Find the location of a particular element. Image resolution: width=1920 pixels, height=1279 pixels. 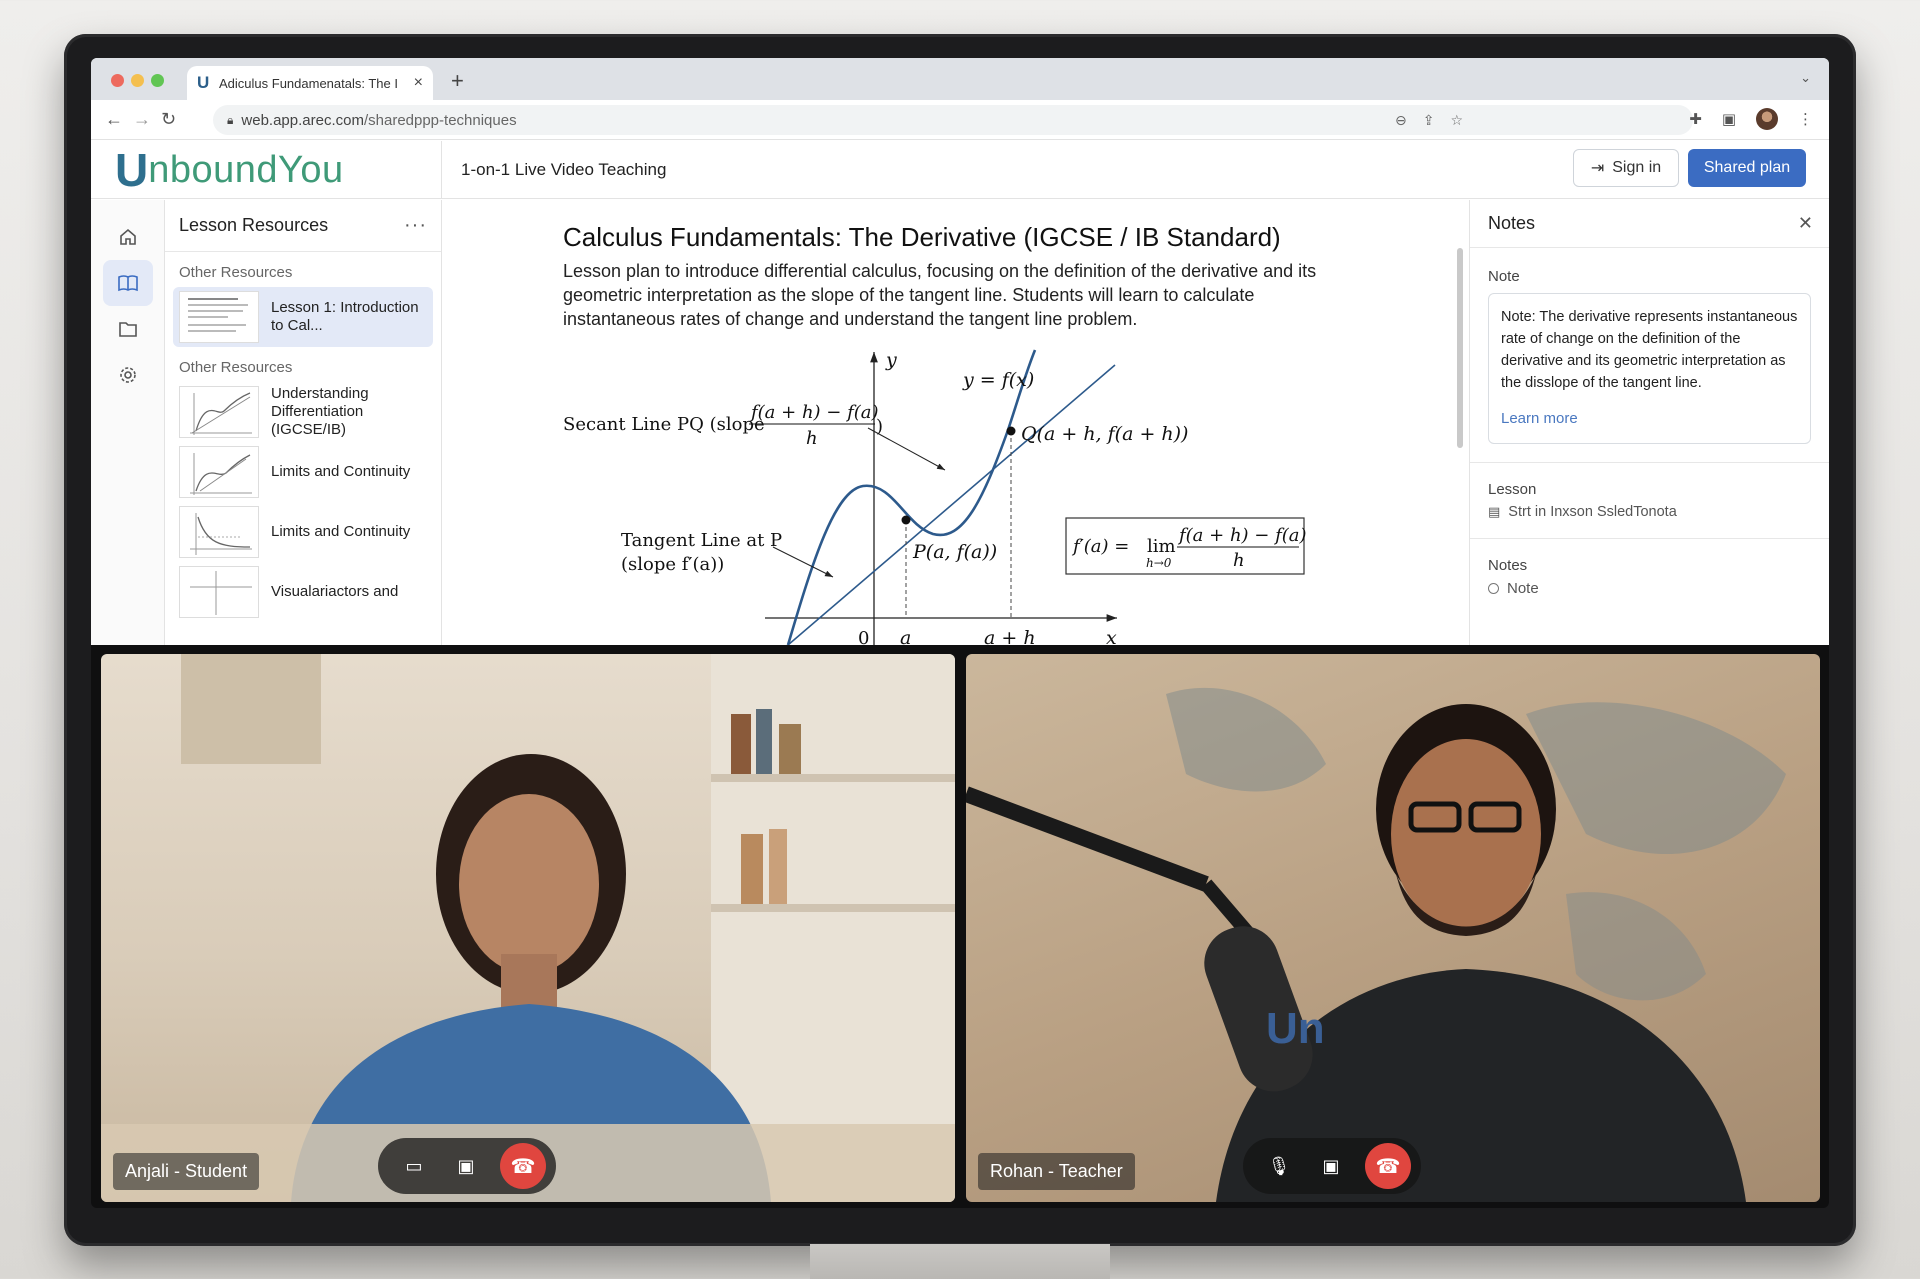

home-icon is located at coordinates (128, 236).